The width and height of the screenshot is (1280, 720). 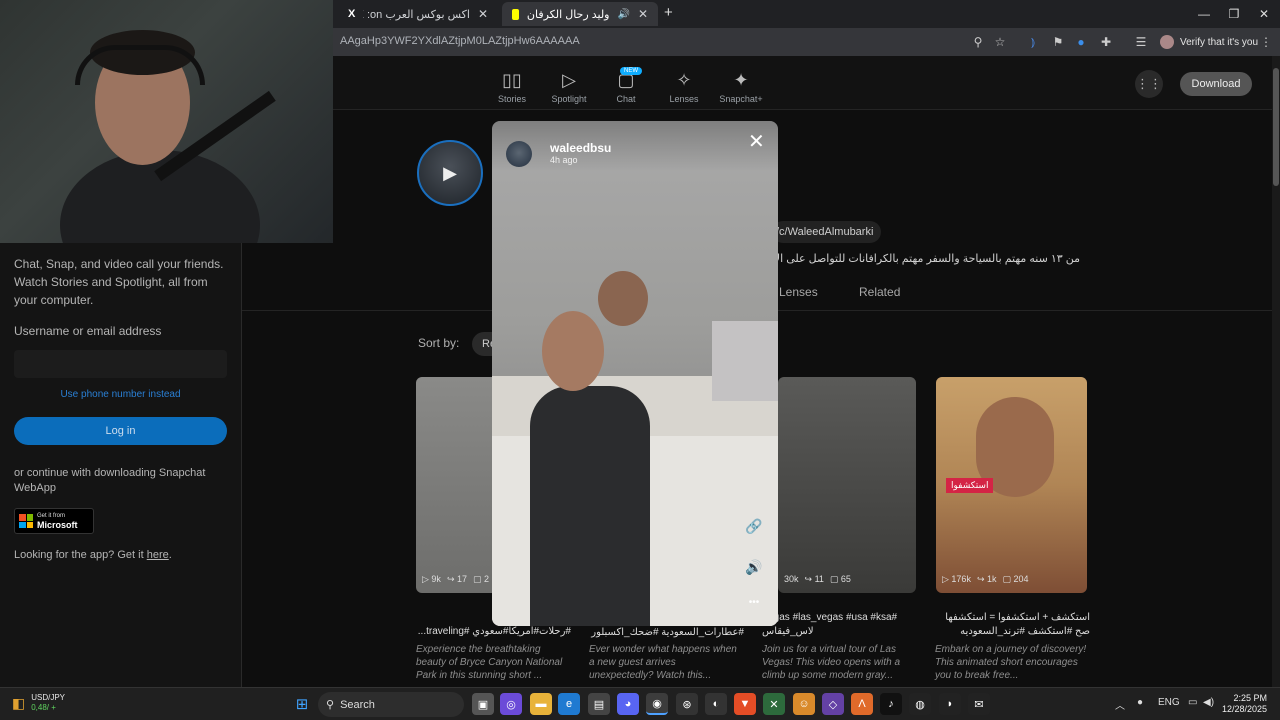 I want to click on tray-chevron-icon: ︿, so click(x=1120, y=704).